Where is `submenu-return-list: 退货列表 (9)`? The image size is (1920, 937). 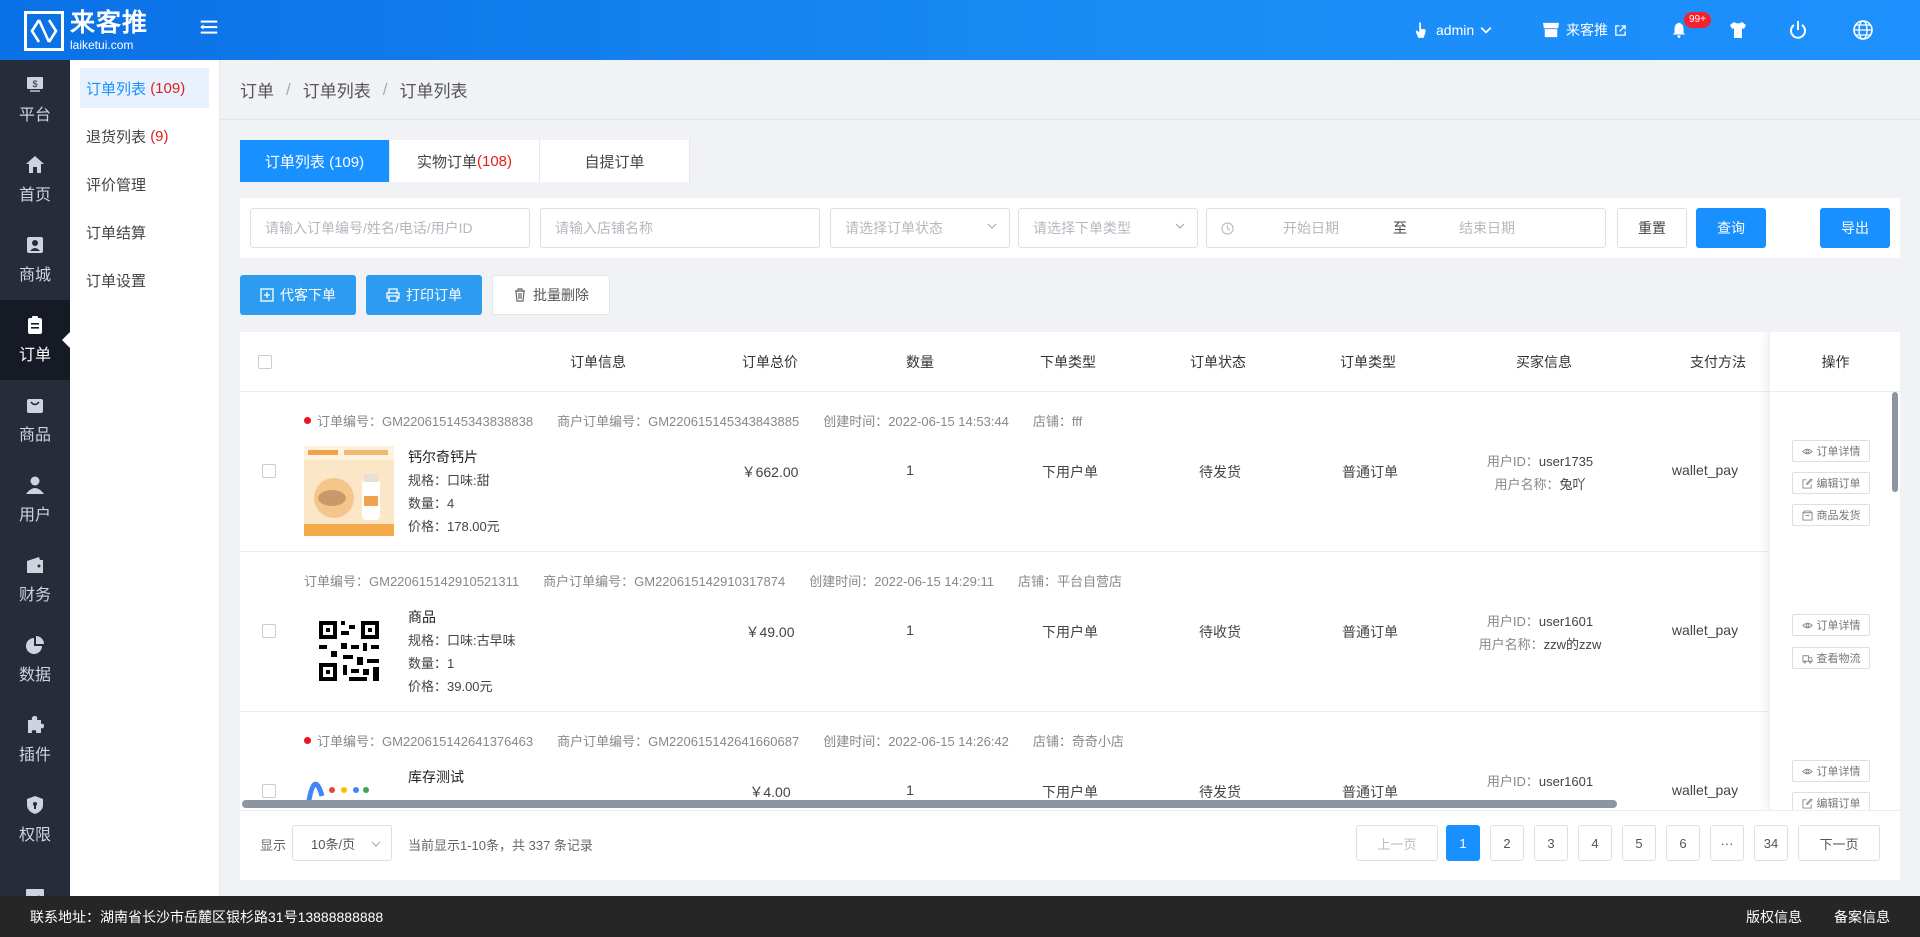
submenu-return-list: 退货列表 (9) is located at coordinates (144, 136).